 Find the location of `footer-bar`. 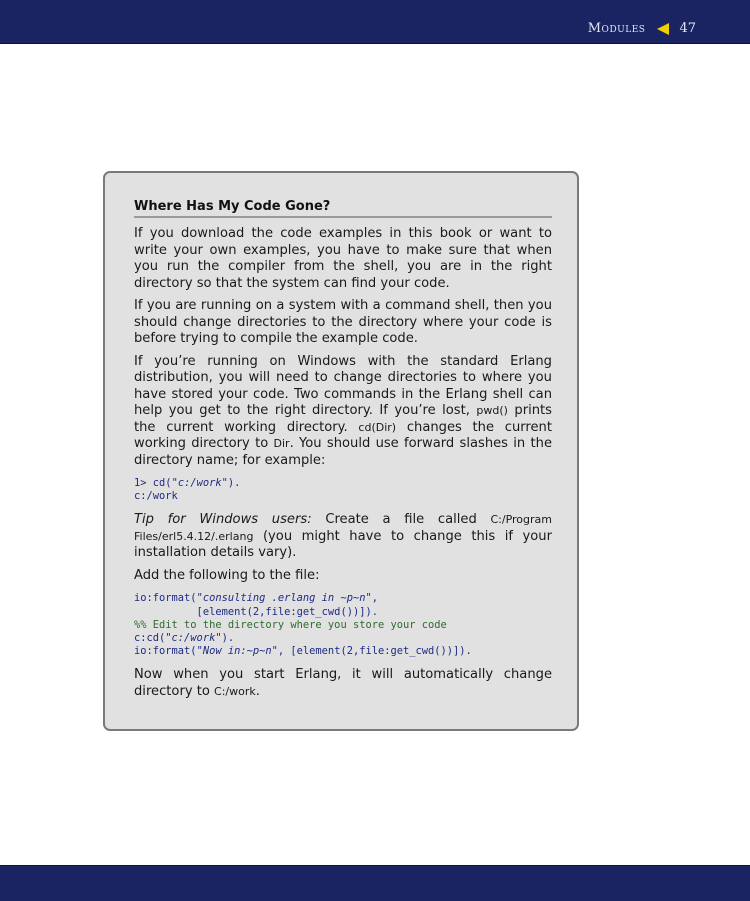

footer-bar is located at coordinates (375, 883).